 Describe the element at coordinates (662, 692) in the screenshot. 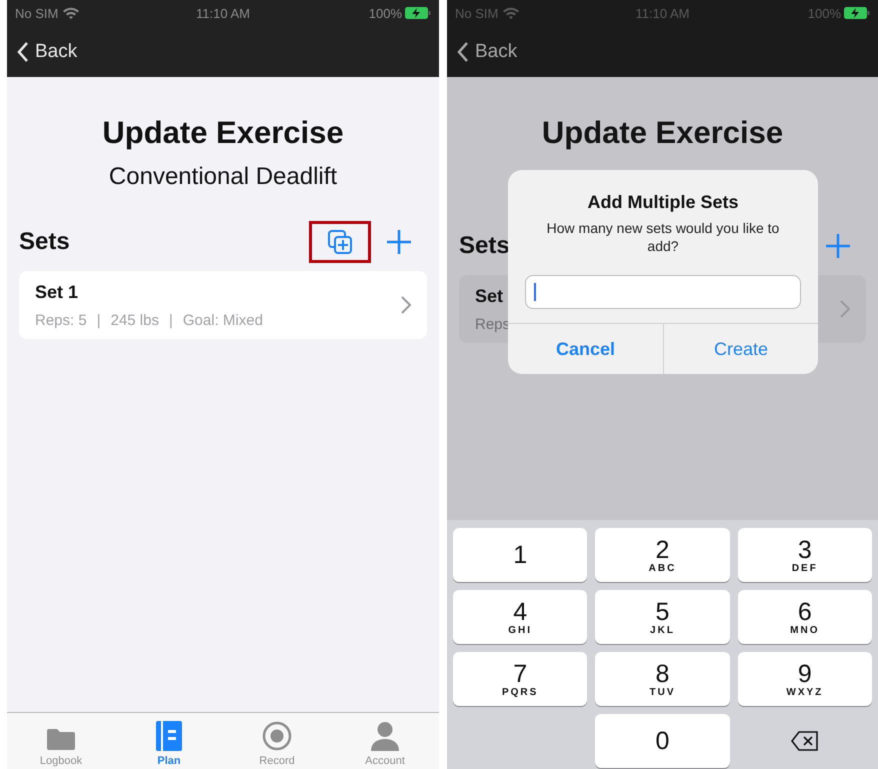

I see `key-letters: TUV` at that location.